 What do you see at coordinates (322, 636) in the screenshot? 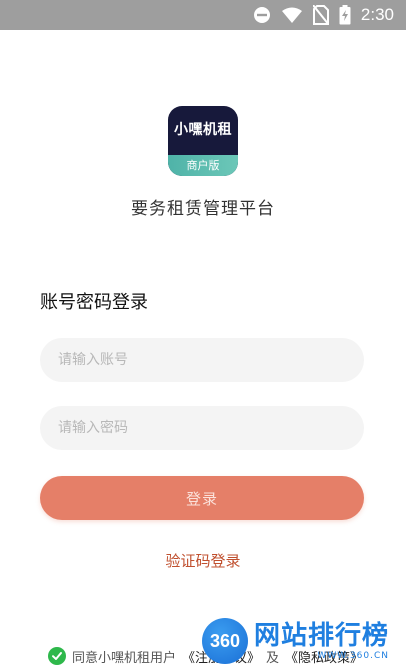
I see `watermark-title: 网站排行榜` at bounding box center [322, 636].